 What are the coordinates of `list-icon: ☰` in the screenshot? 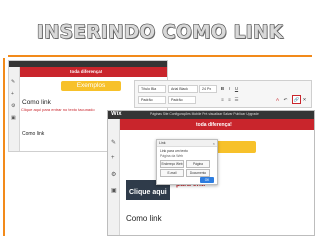 It's located at (236, 99).